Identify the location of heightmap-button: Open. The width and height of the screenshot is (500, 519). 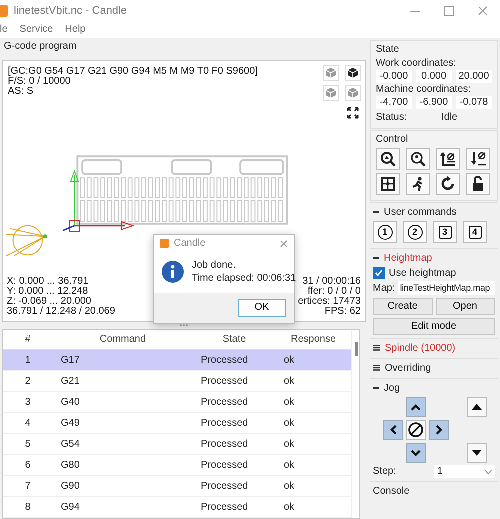
(465, 306).